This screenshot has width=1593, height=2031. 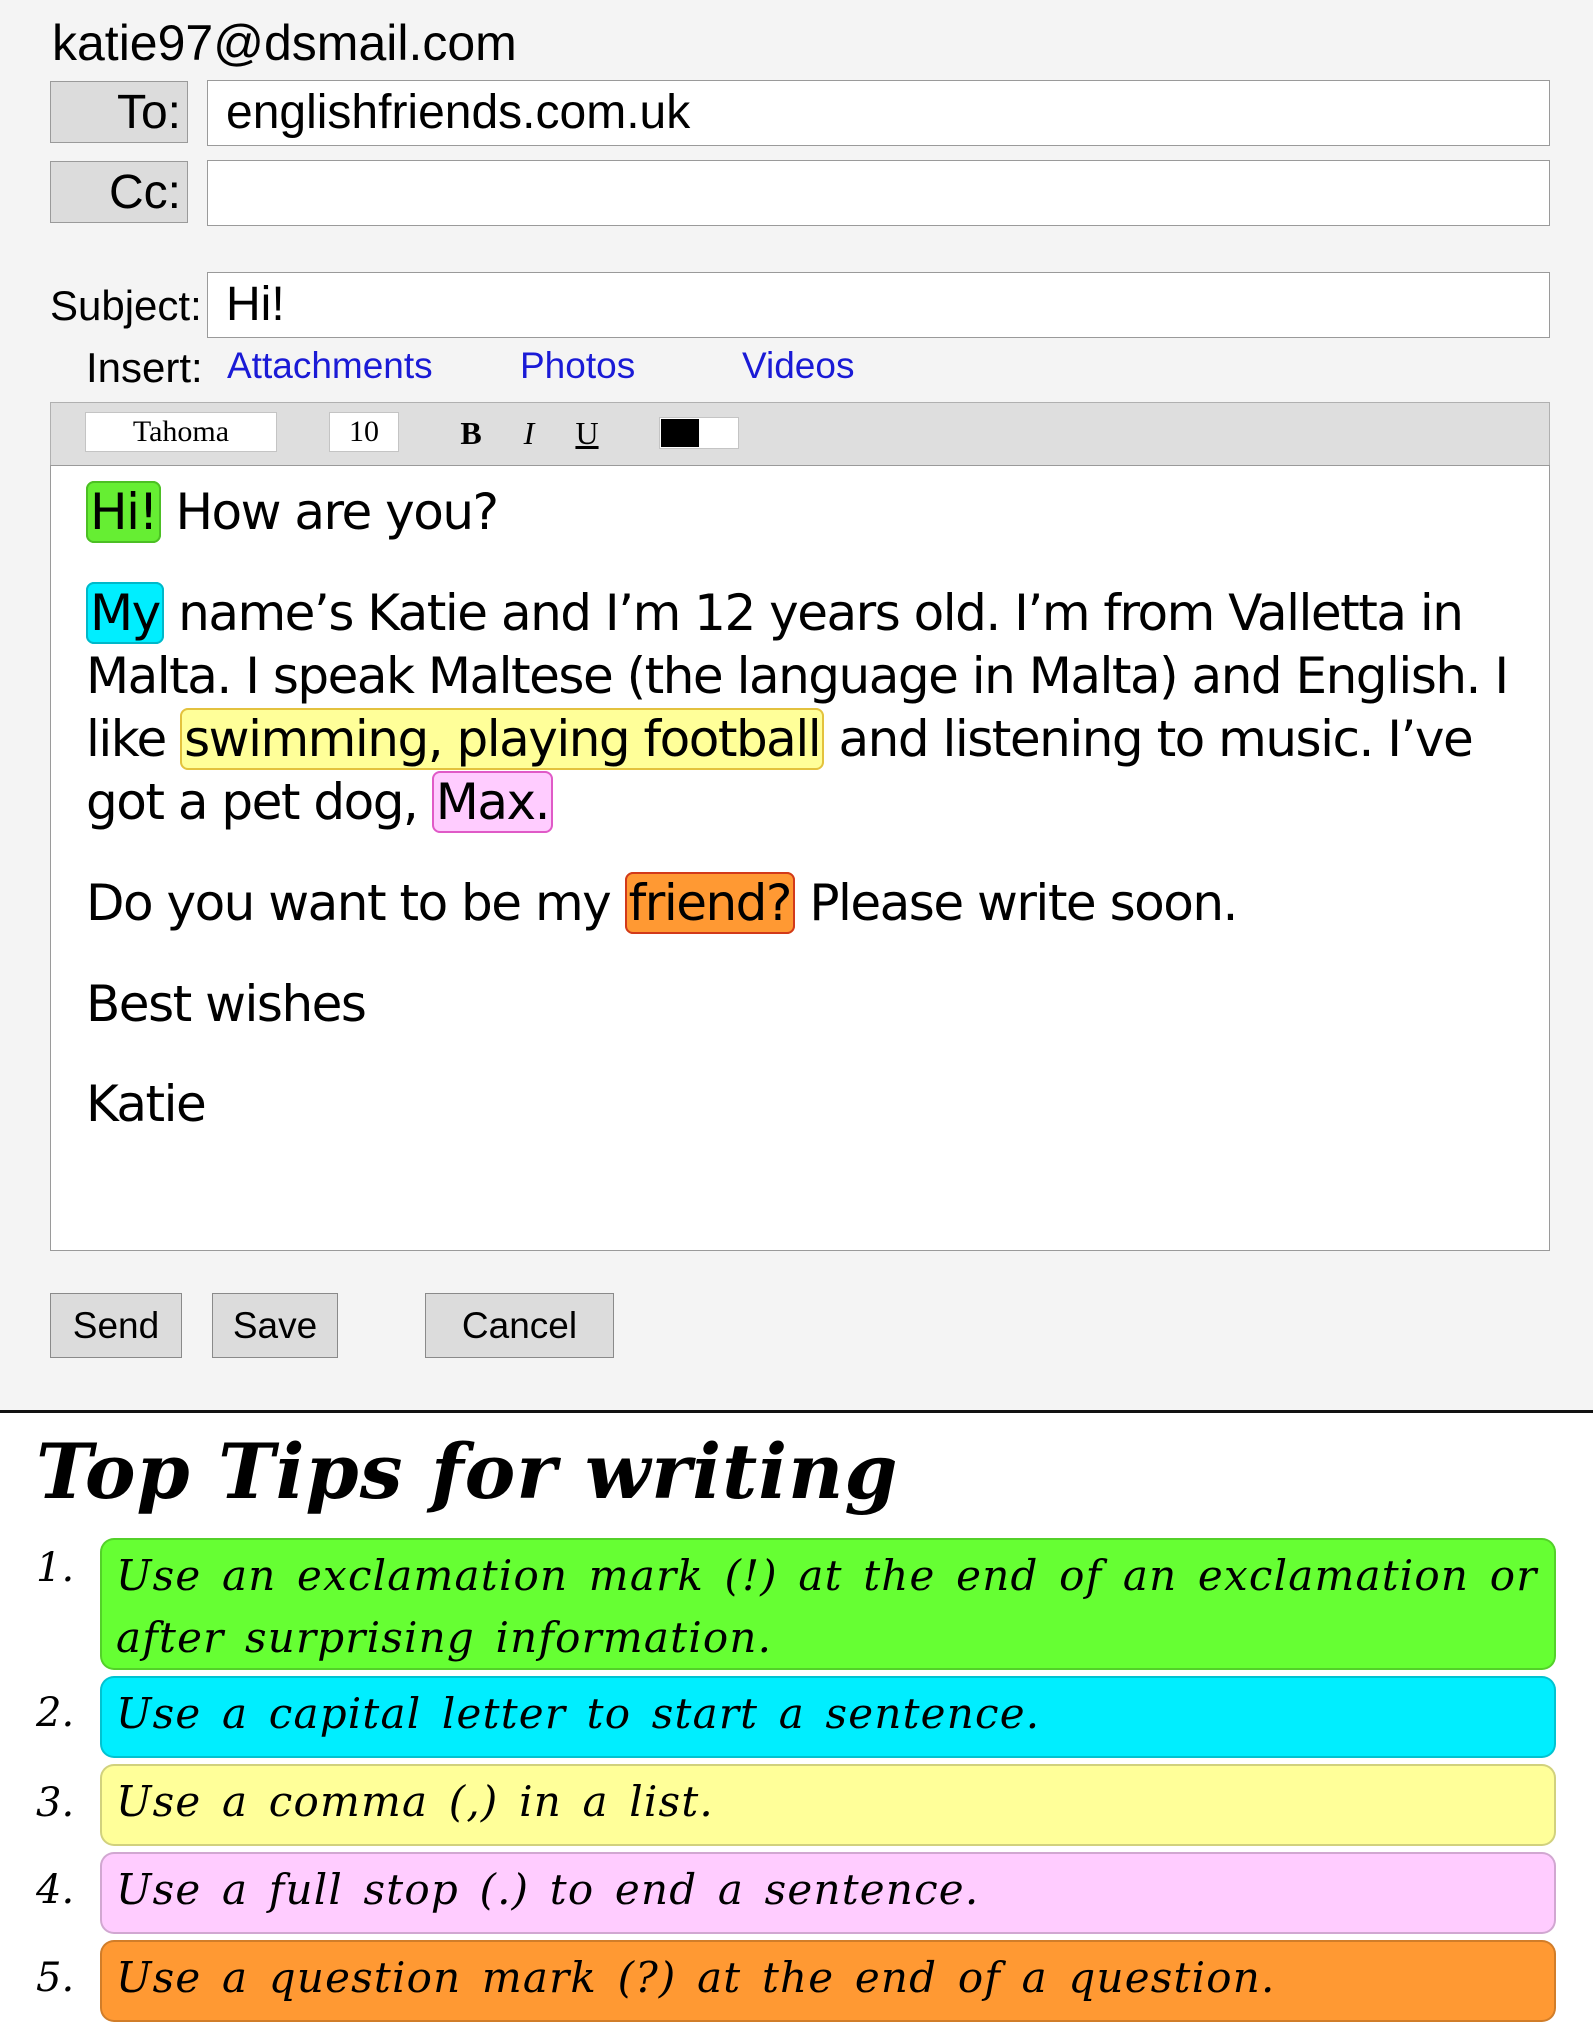 What do you see at coordinates (467, 1471) in the screenshot?
I see `tips-title: Top Tips for writing` at bounding box center [467, 1471].